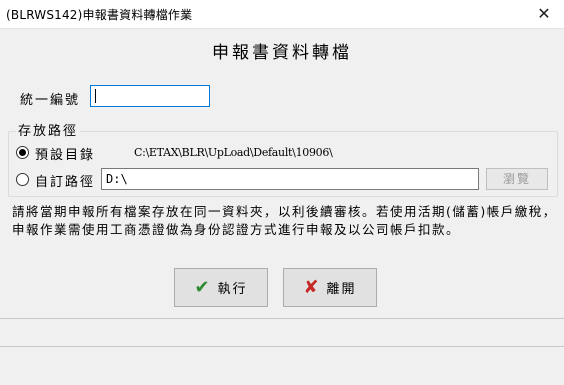 Image resolution: width=564 pixels, height=385 pixels. Describe the element at coordinates (22, 152) in the screenshot. I see `default-dir-radio` at that location.